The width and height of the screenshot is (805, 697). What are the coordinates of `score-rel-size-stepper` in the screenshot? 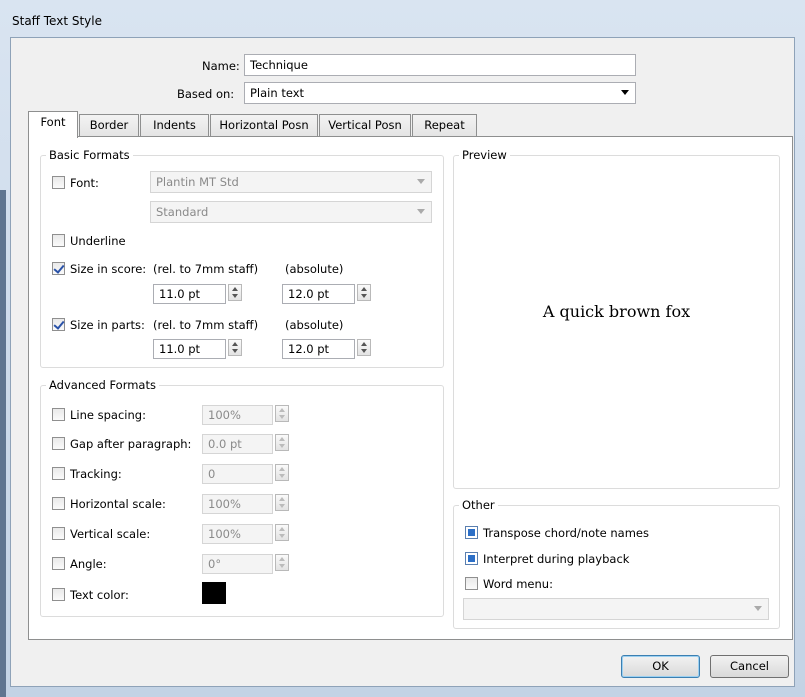 It's located at (235, 292).